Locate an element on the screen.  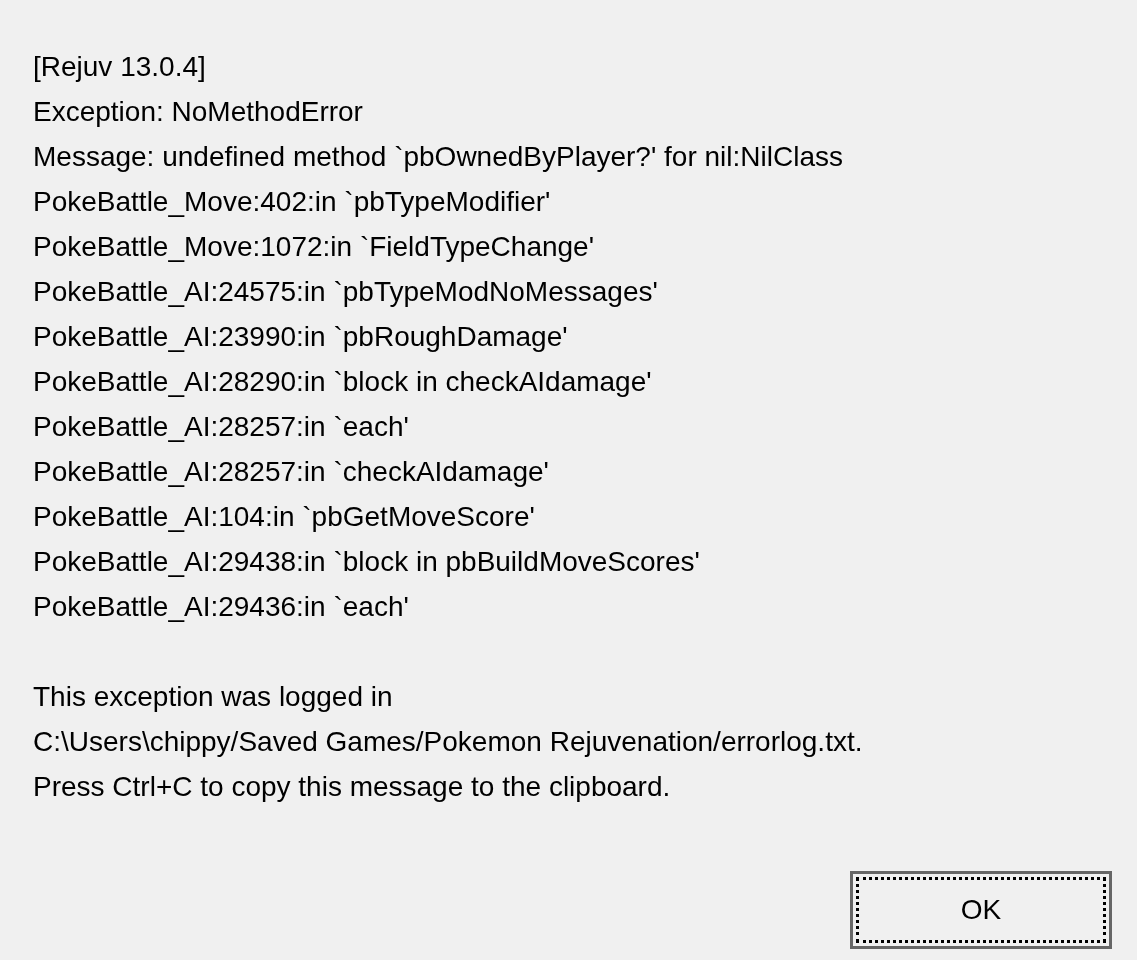
message-line: PokeBattle_AI:23990:in `pbRoughDamage' is located at coordinates (300, 337).